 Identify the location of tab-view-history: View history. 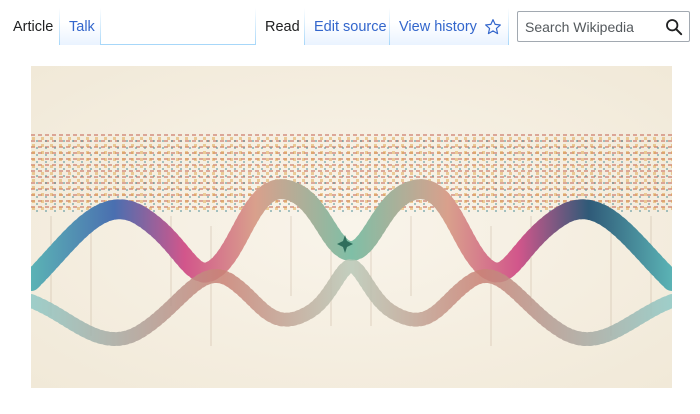
(434, 26).